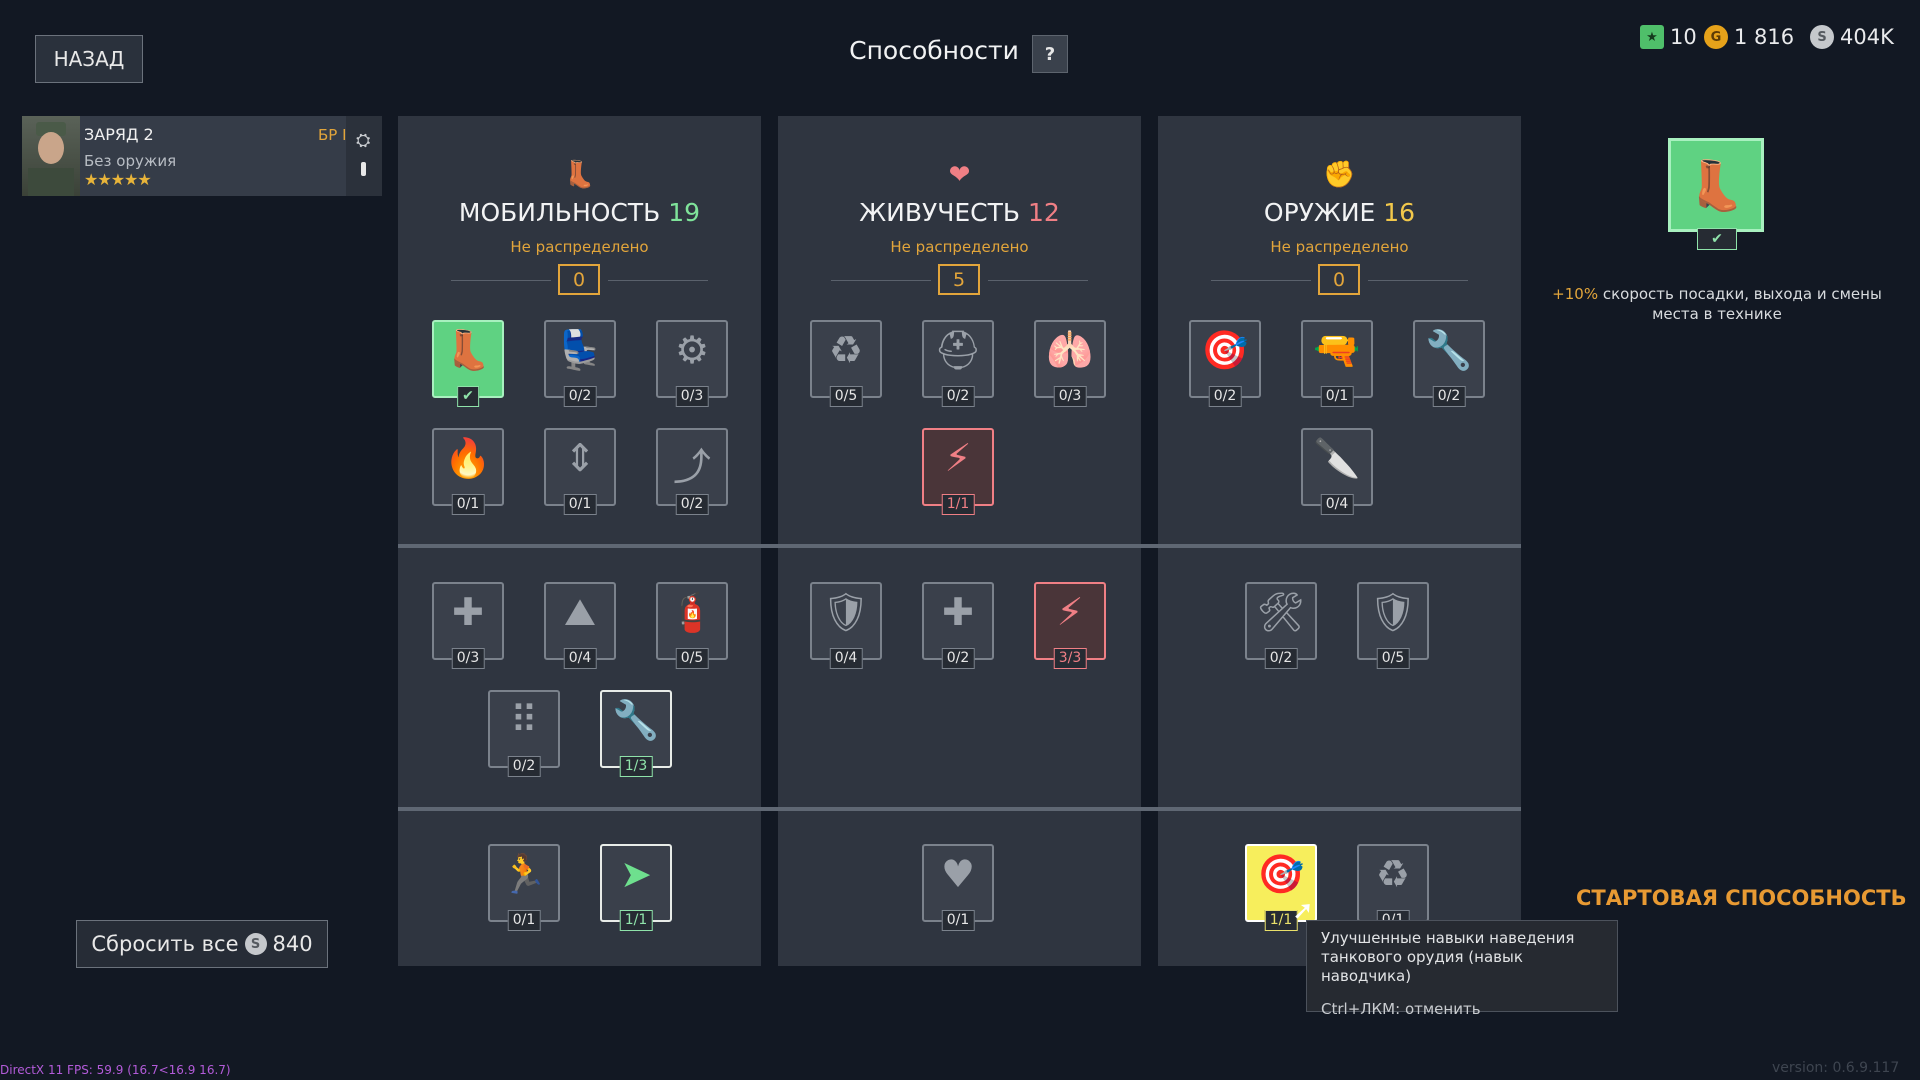  Describe the element at coordinates (1337, 471) in the screenshot. I see `skill-weapon-3: 🔪 0/4` at that location.